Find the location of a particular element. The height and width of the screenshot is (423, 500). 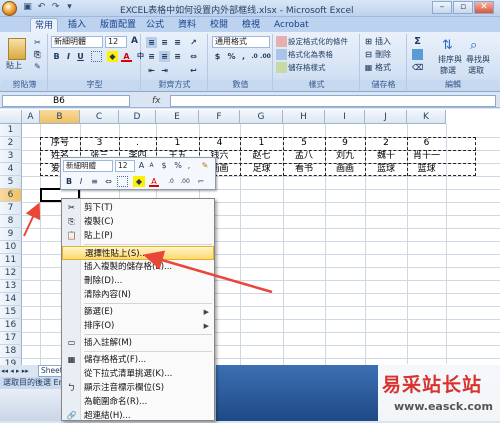

watermark-url: www.easck.com is located at coordinates (443, 406).